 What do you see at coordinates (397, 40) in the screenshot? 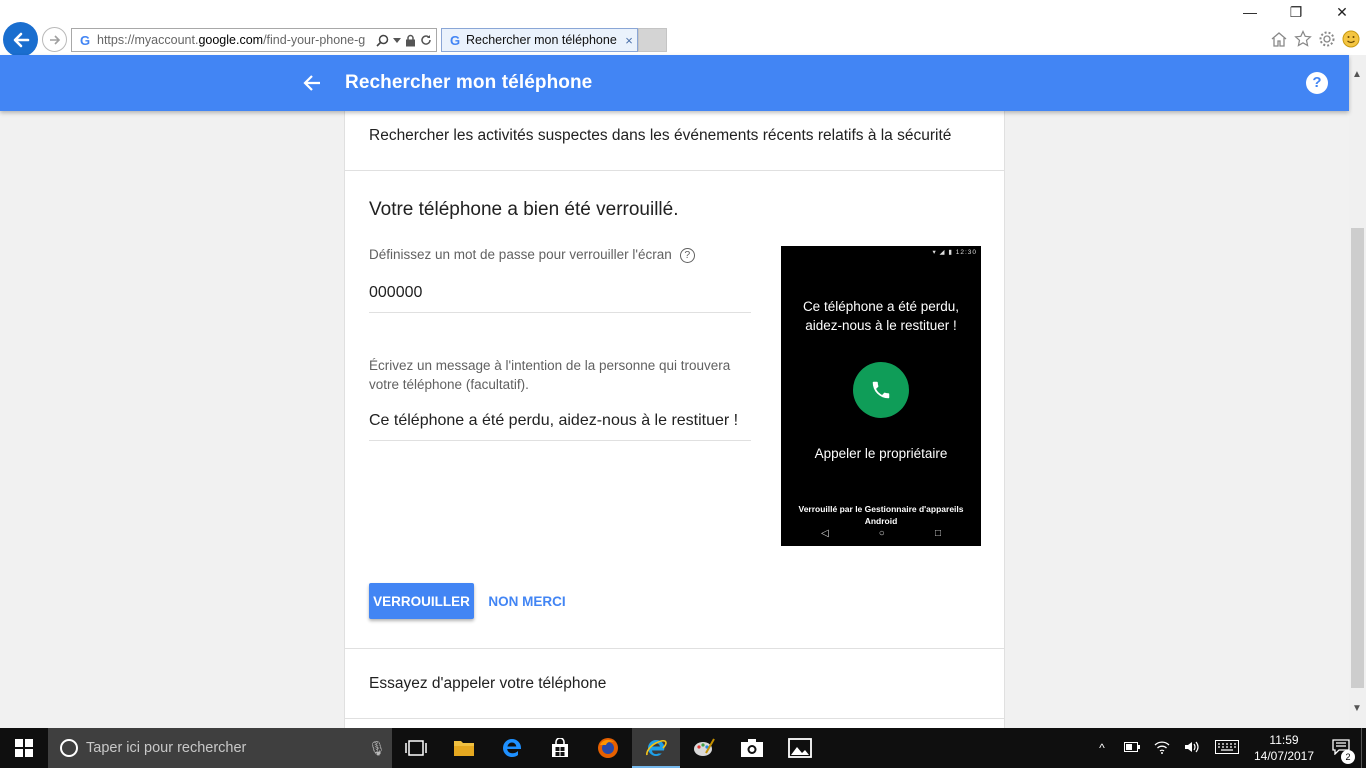
I see `dropdown-arrow-icon` at bounding box center [397, 40].